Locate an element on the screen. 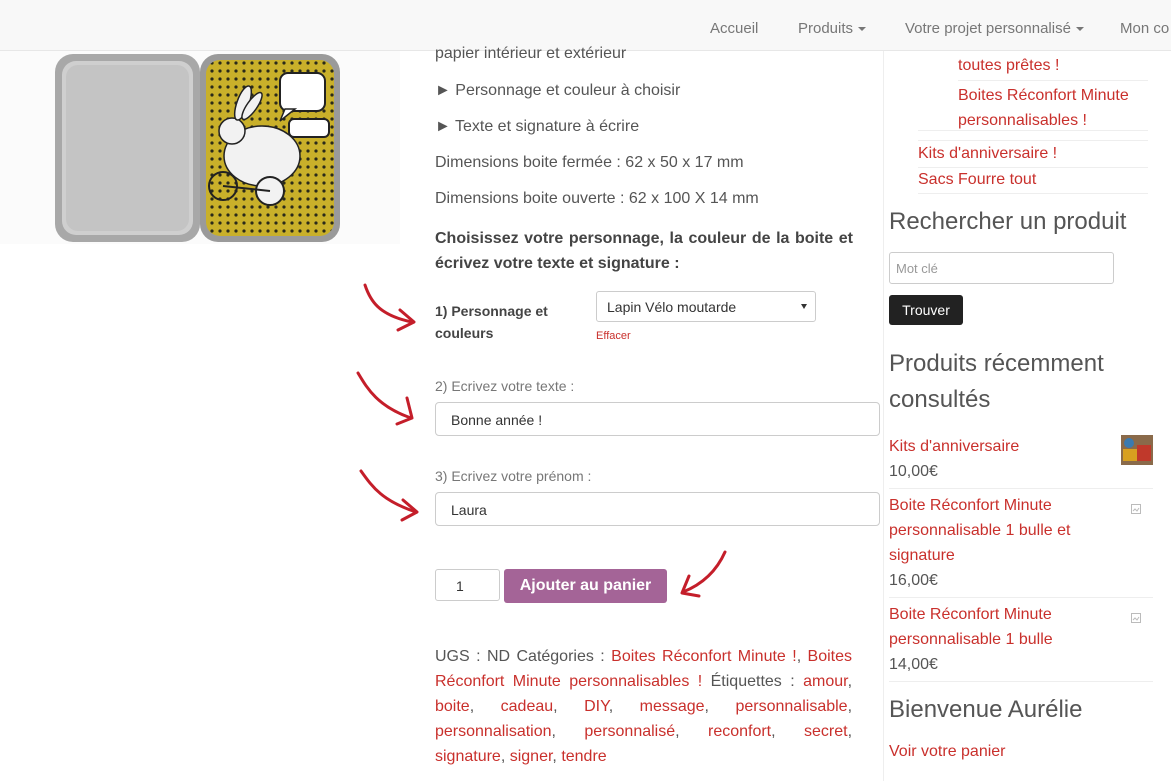 Image resolution: width=1171 pixels, height=781 pixels. view-cart-link: Voir votre panier is located at coordinates (947, 752).